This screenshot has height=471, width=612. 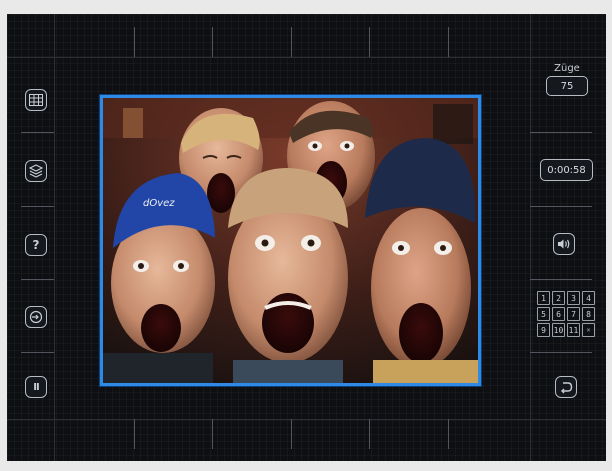 I want to click on empty-tile, so click(x=588, y=330).